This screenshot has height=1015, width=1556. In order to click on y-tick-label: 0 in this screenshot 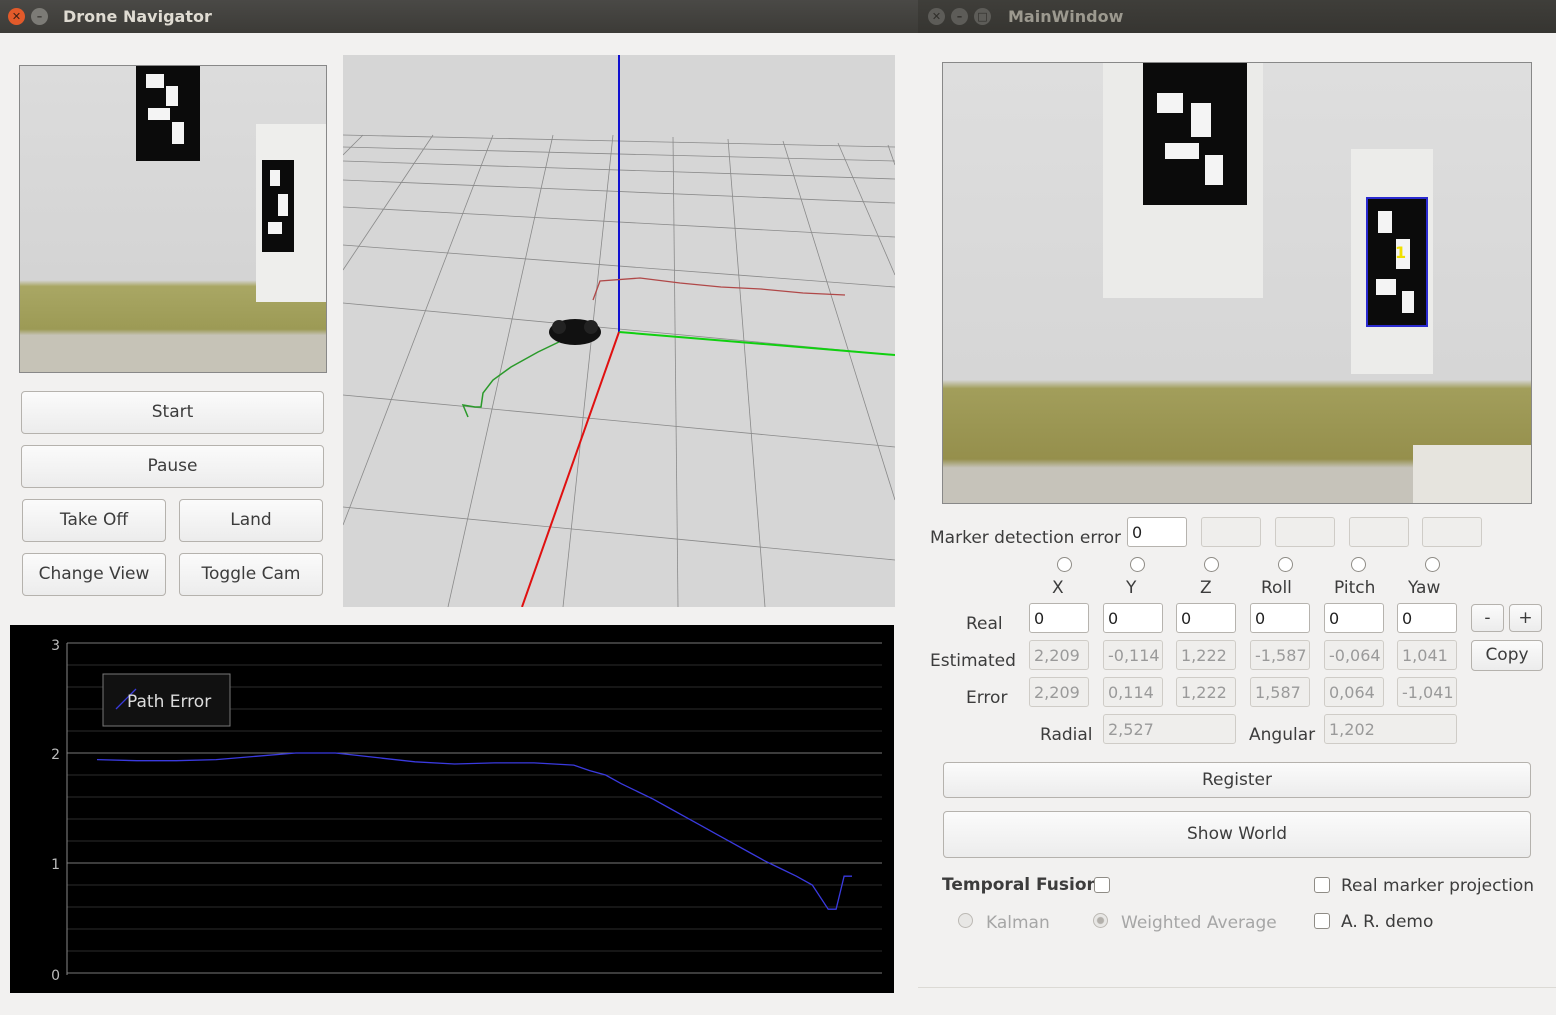, I will do `click(55, 976)`.